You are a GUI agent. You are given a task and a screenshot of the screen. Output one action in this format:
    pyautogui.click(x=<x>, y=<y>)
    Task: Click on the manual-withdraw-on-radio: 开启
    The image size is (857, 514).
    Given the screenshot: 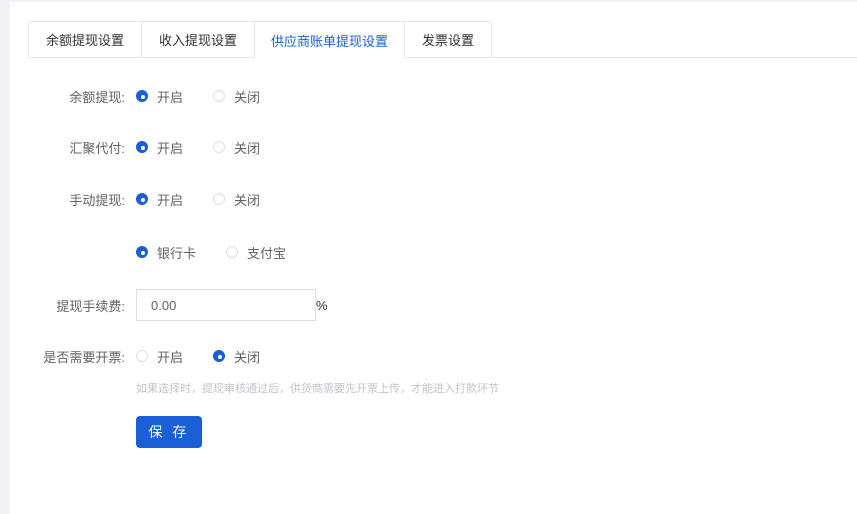 What is the action you would take?
    pyautogui.click(x=174, y=199)
    